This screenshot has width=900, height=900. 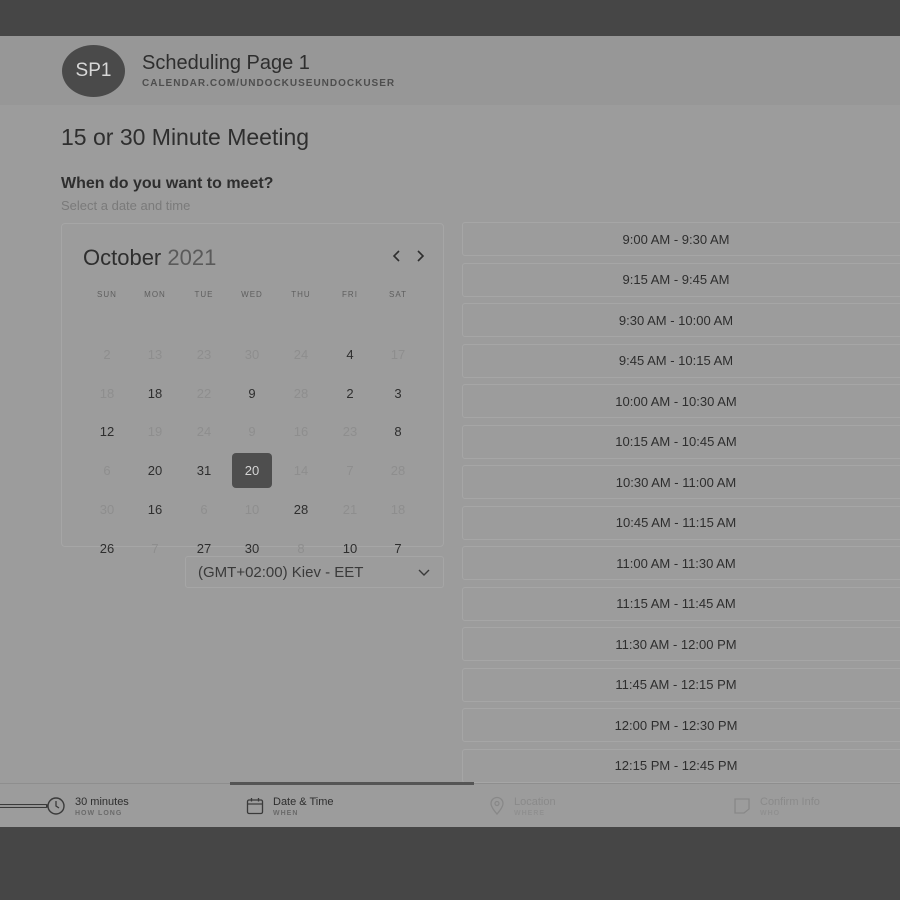 I want to click on time-slot-button: 11:30 AM - 12:00 PM, so click(x=681, y=644).